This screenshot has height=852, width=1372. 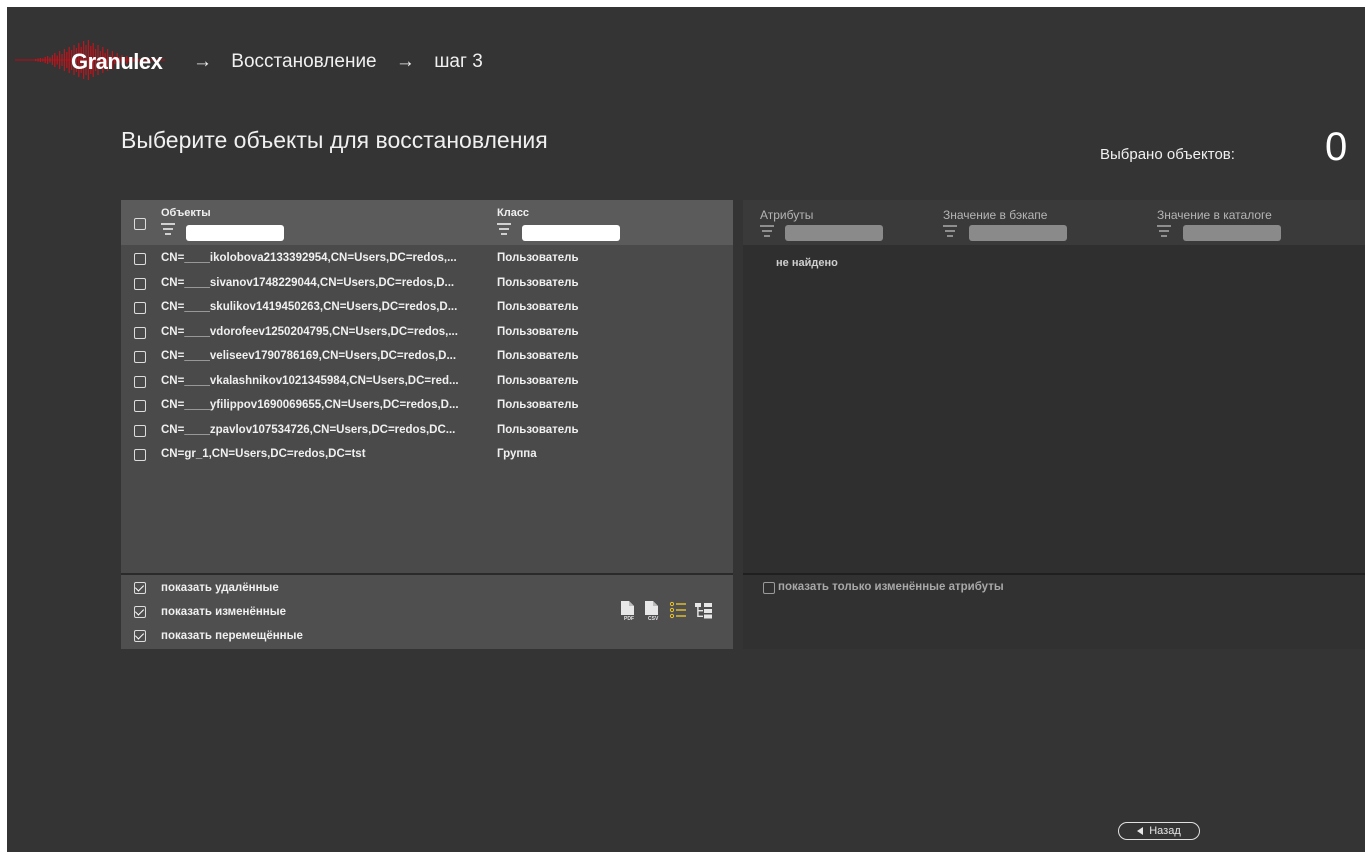 I want to click on select-all-checkbox, so click(x=140, y=224).